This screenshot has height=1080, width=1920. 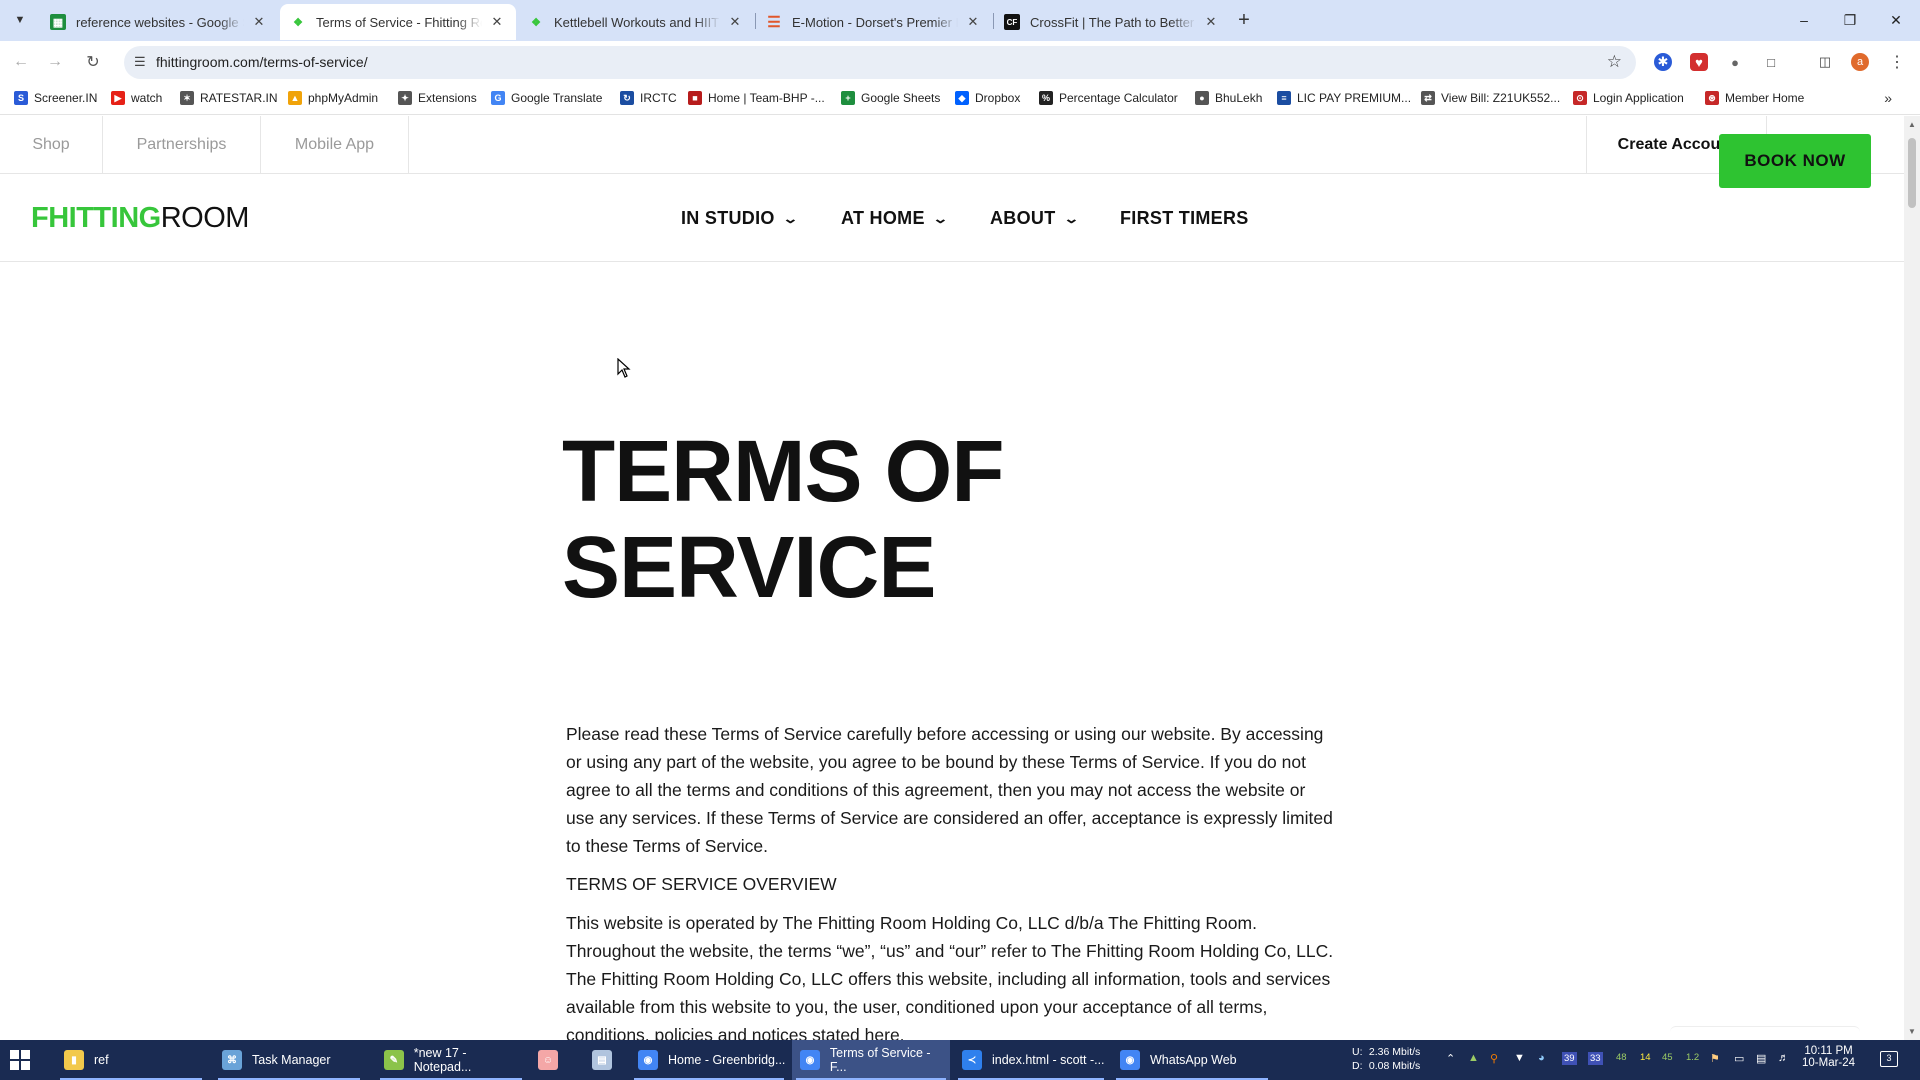 I want to click on bookmark-item: ✶ RATESTAR.IN, so click(x=229, y=98).